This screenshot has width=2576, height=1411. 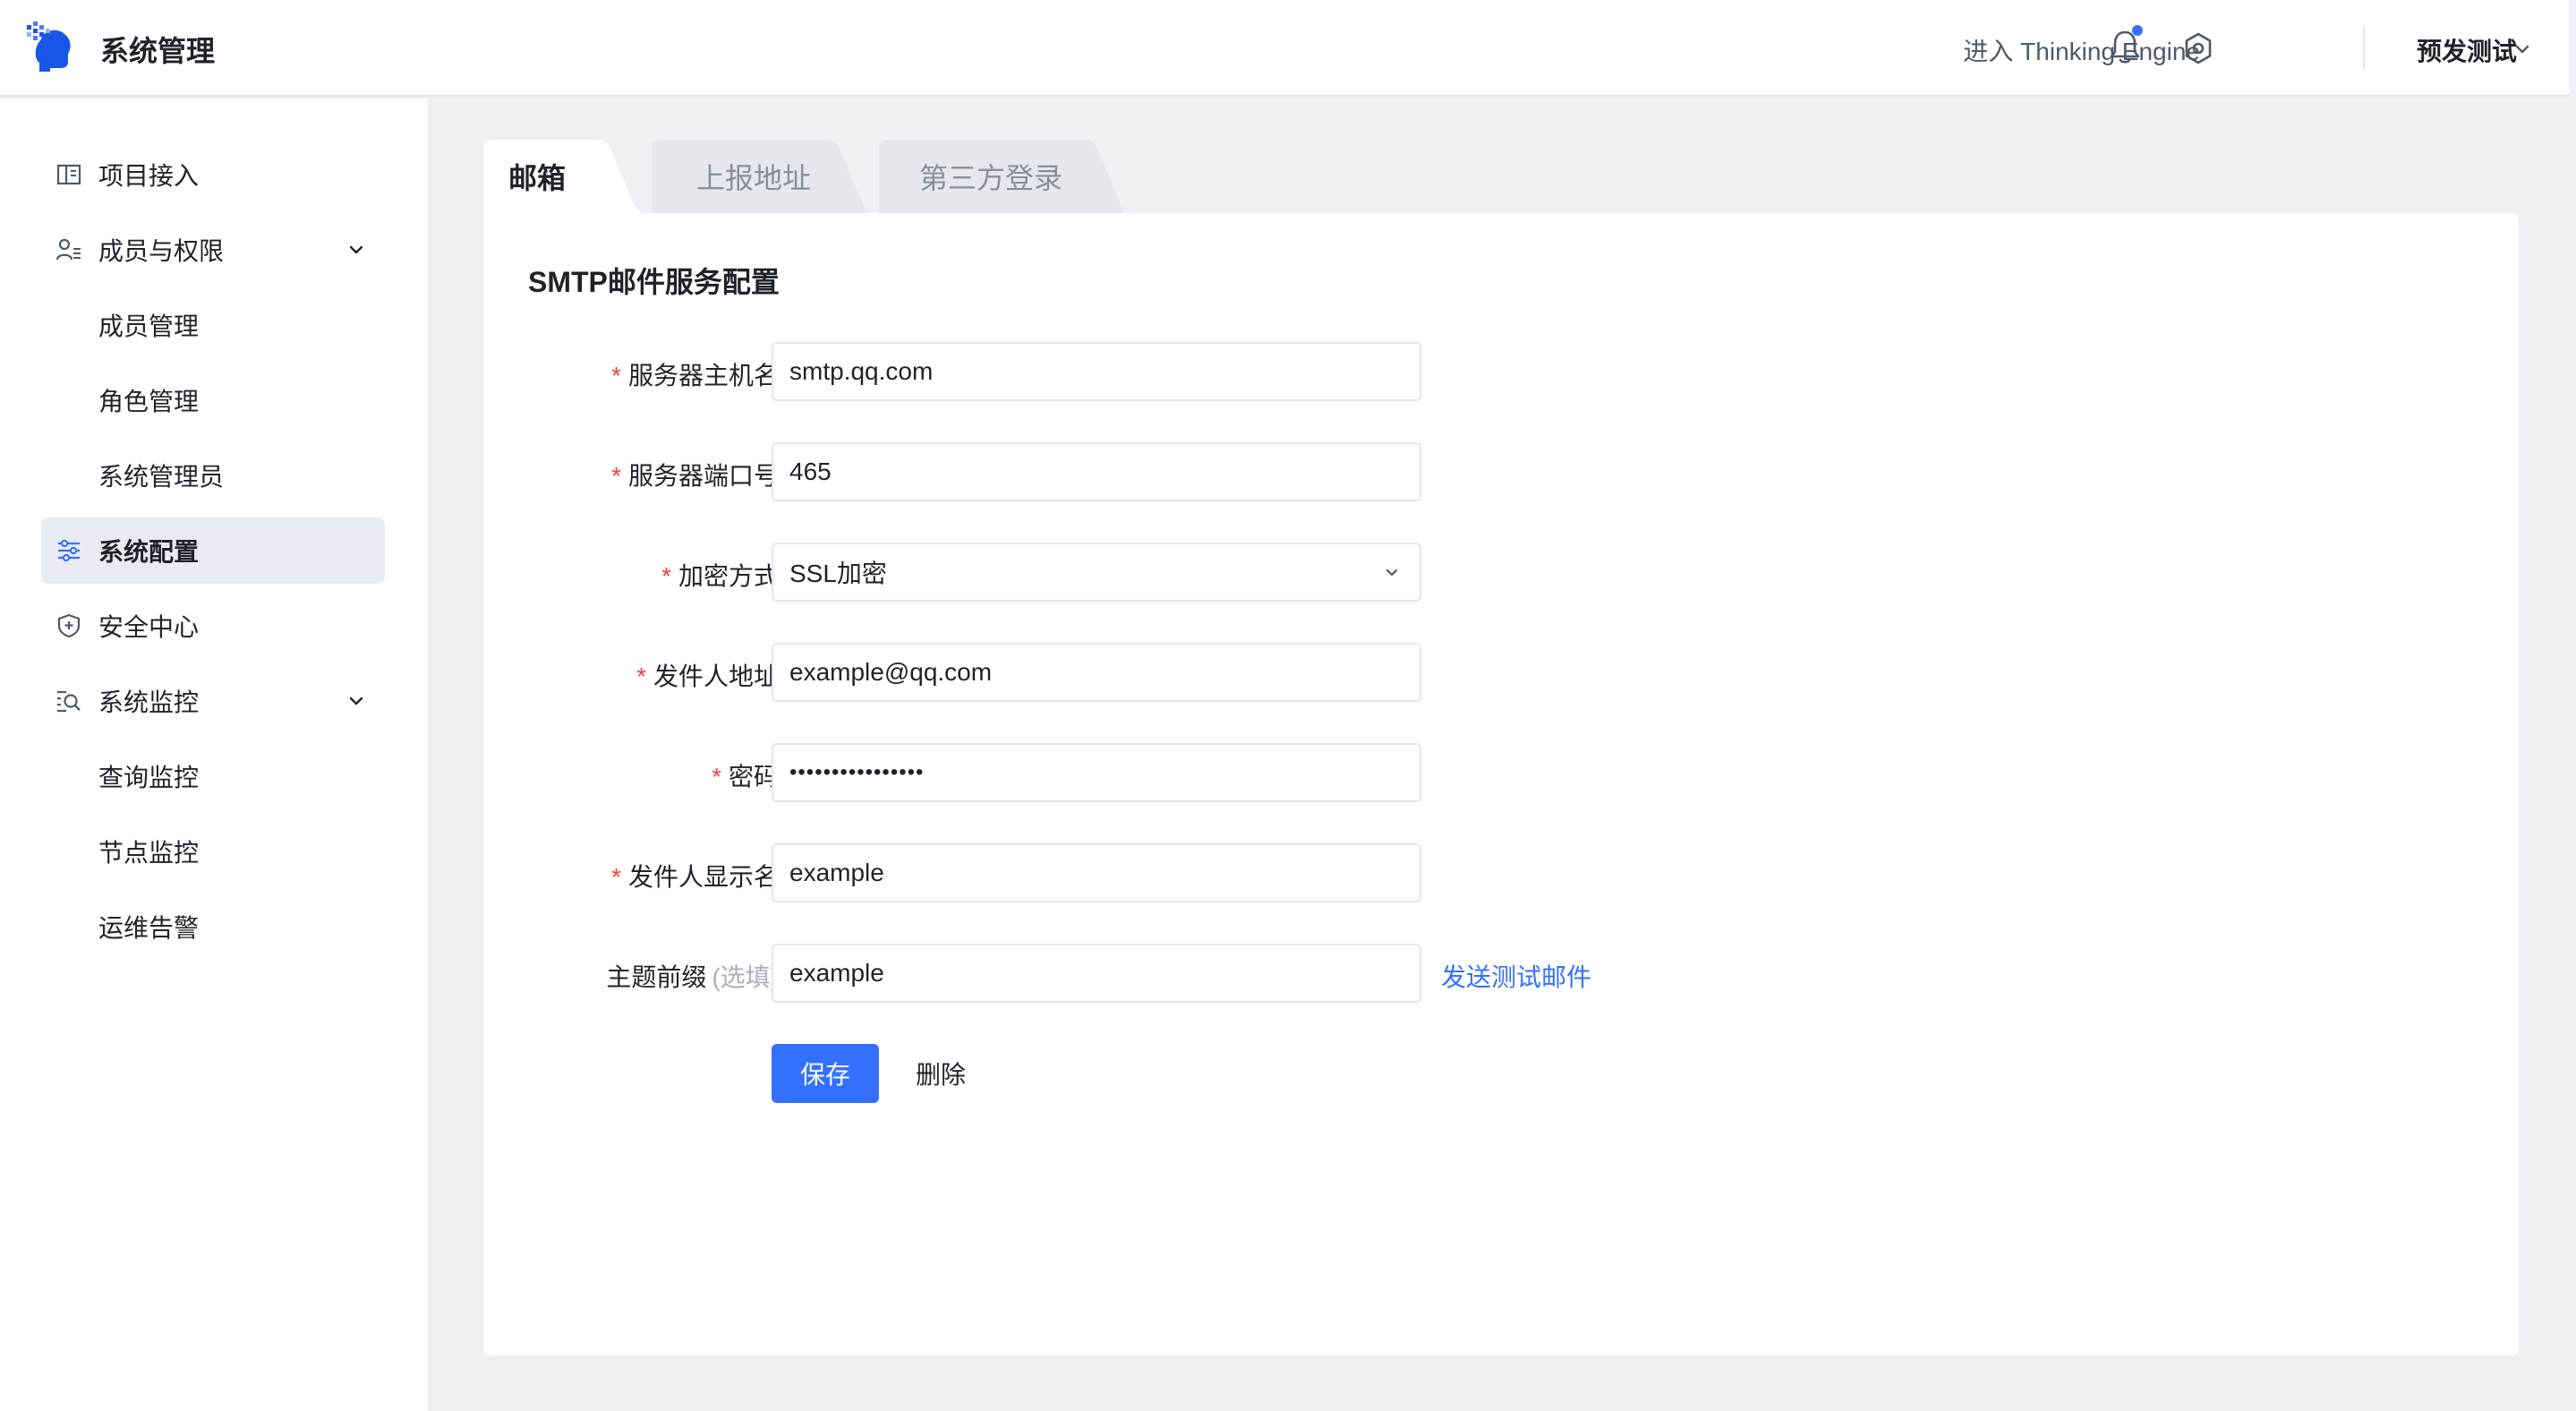 I want to click on sender-display-name-input: example, so click(x=1096, y=872).